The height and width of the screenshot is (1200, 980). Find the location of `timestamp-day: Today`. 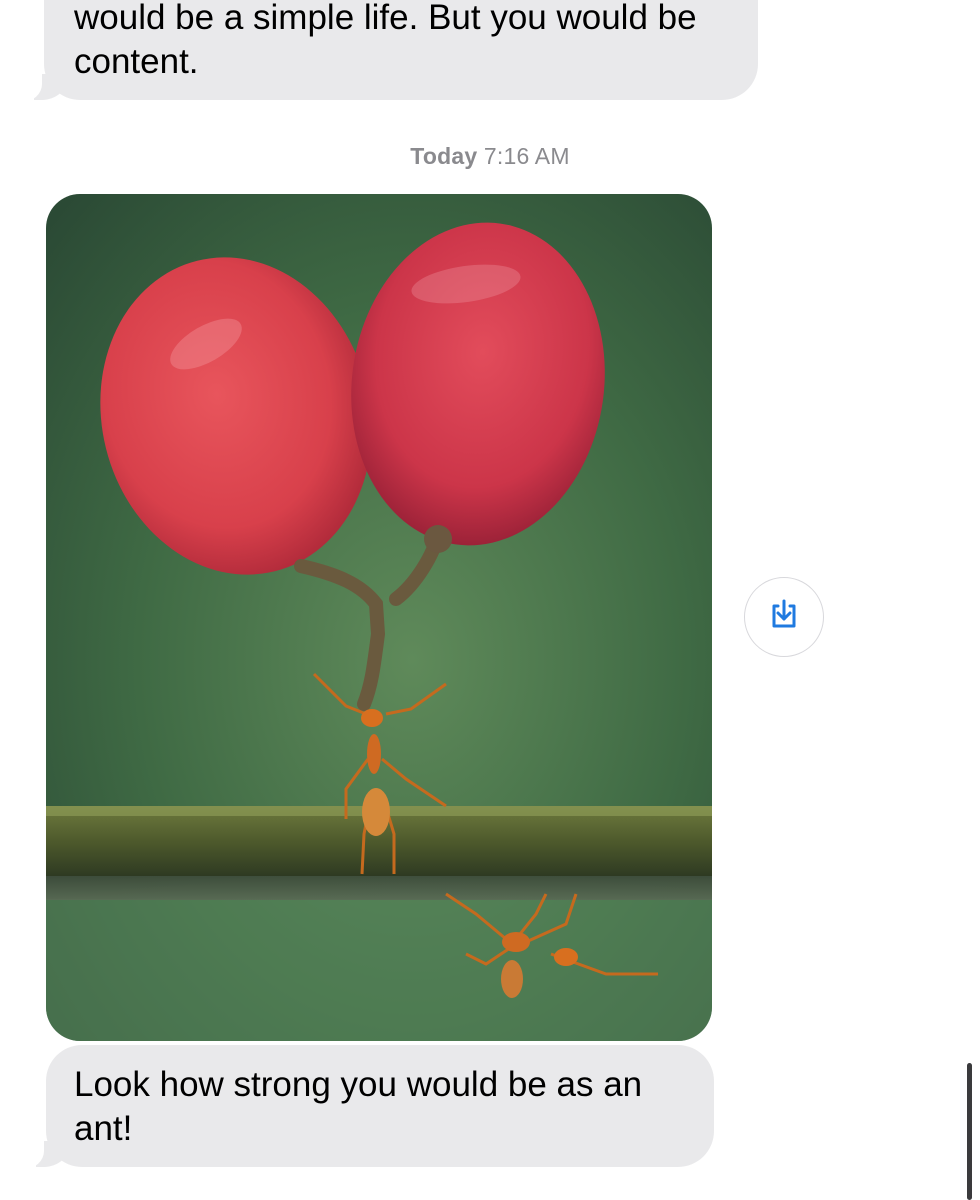

timestamp-day: Today is located at coordinates (444, 156).